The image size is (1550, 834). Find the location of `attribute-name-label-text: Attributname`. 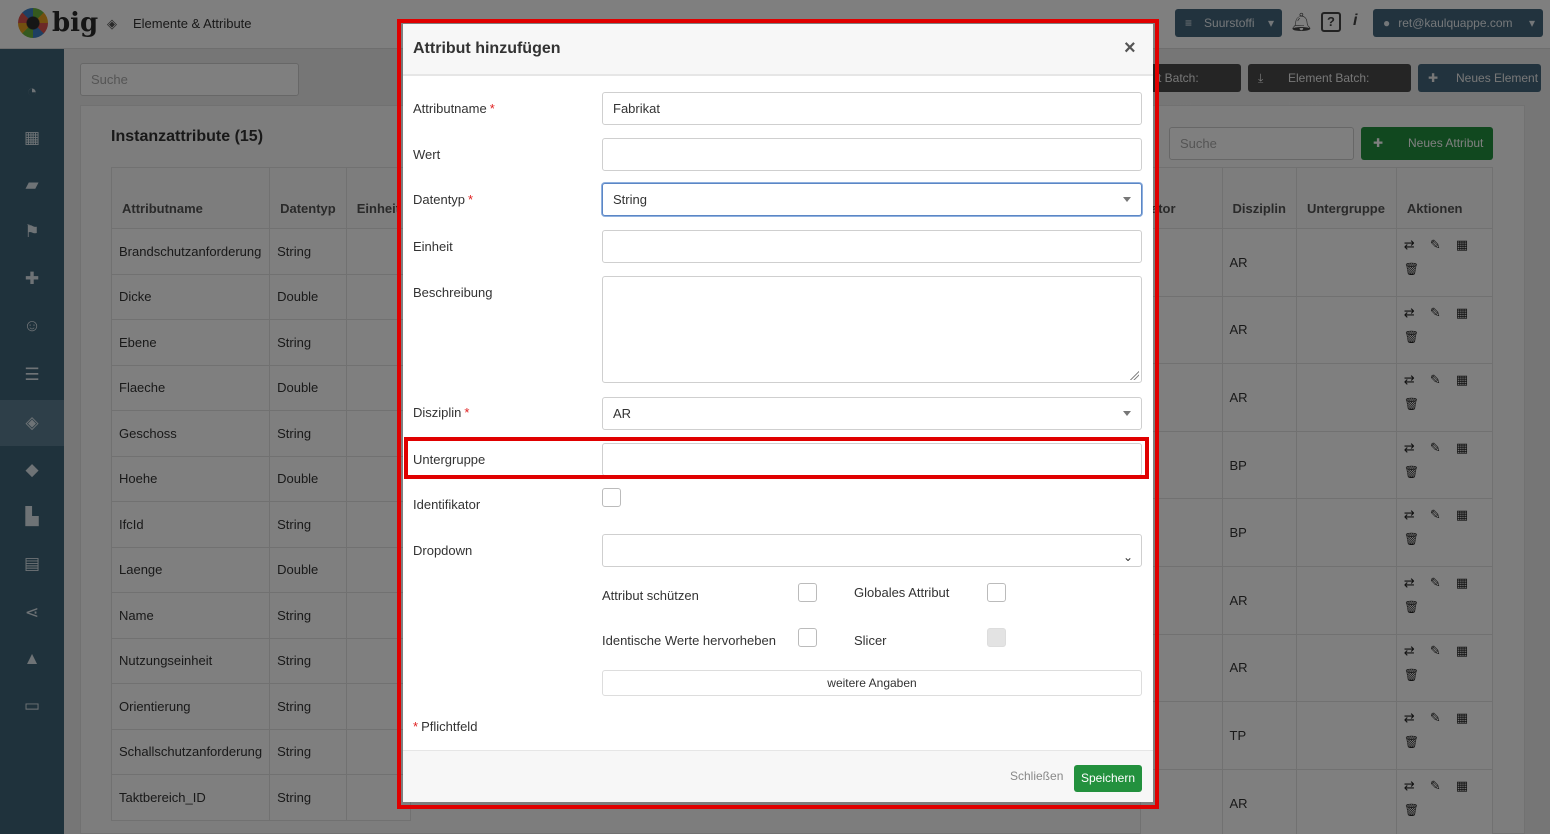

attribute-name-label-text: Attributname is located at coordinates (450, 108).